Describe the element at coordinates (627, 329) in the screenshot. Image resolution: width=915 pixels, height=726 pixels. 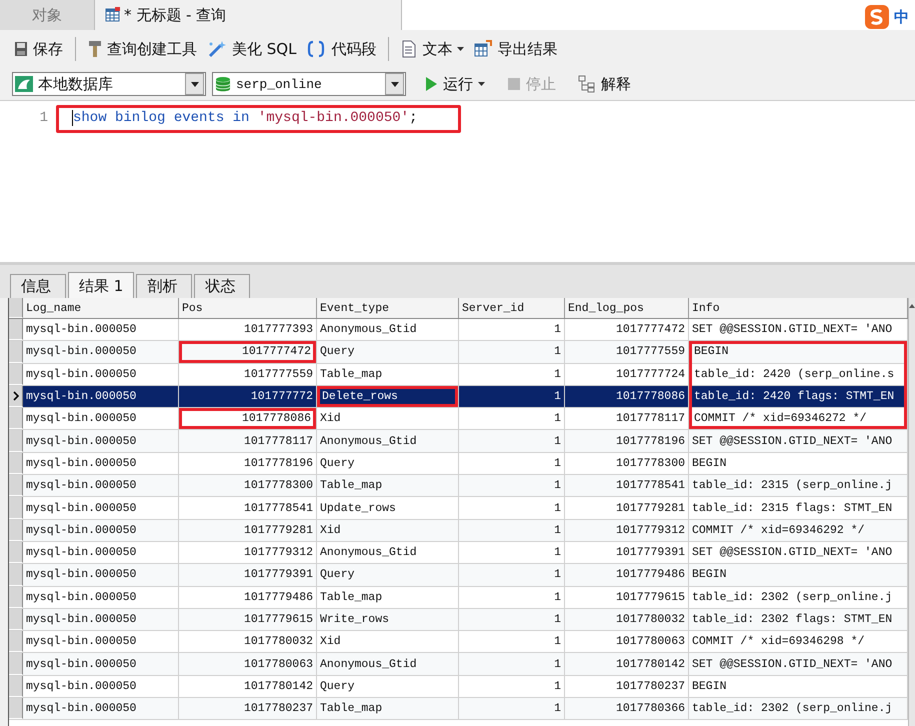
I see `table-cell: 1017777472` at that location.